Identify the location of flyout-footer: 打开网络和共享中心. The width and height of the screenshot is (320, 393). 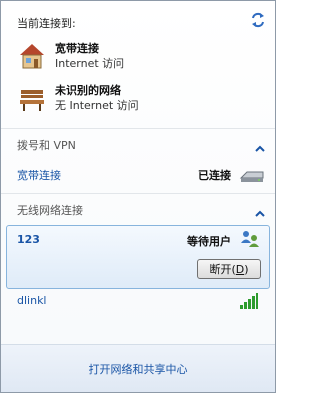
(138, 368).